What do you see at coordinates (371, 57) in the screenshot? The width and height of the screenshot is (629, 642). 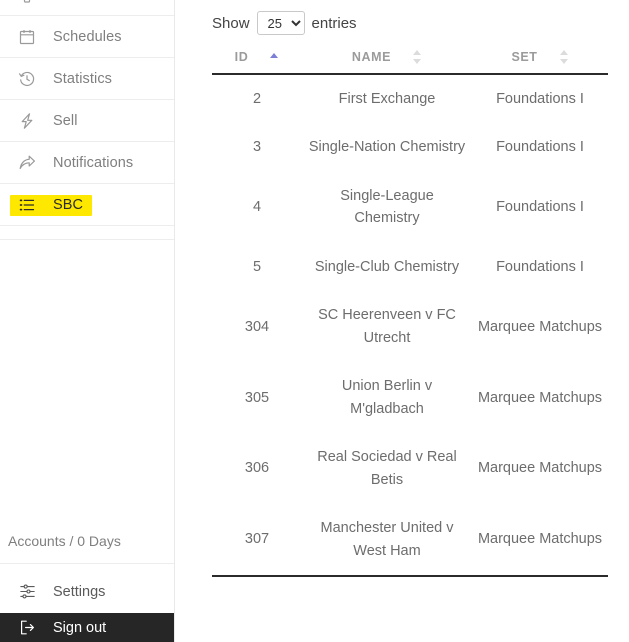 I see `column-header-label: NAME` at bounding box center [371, 57].